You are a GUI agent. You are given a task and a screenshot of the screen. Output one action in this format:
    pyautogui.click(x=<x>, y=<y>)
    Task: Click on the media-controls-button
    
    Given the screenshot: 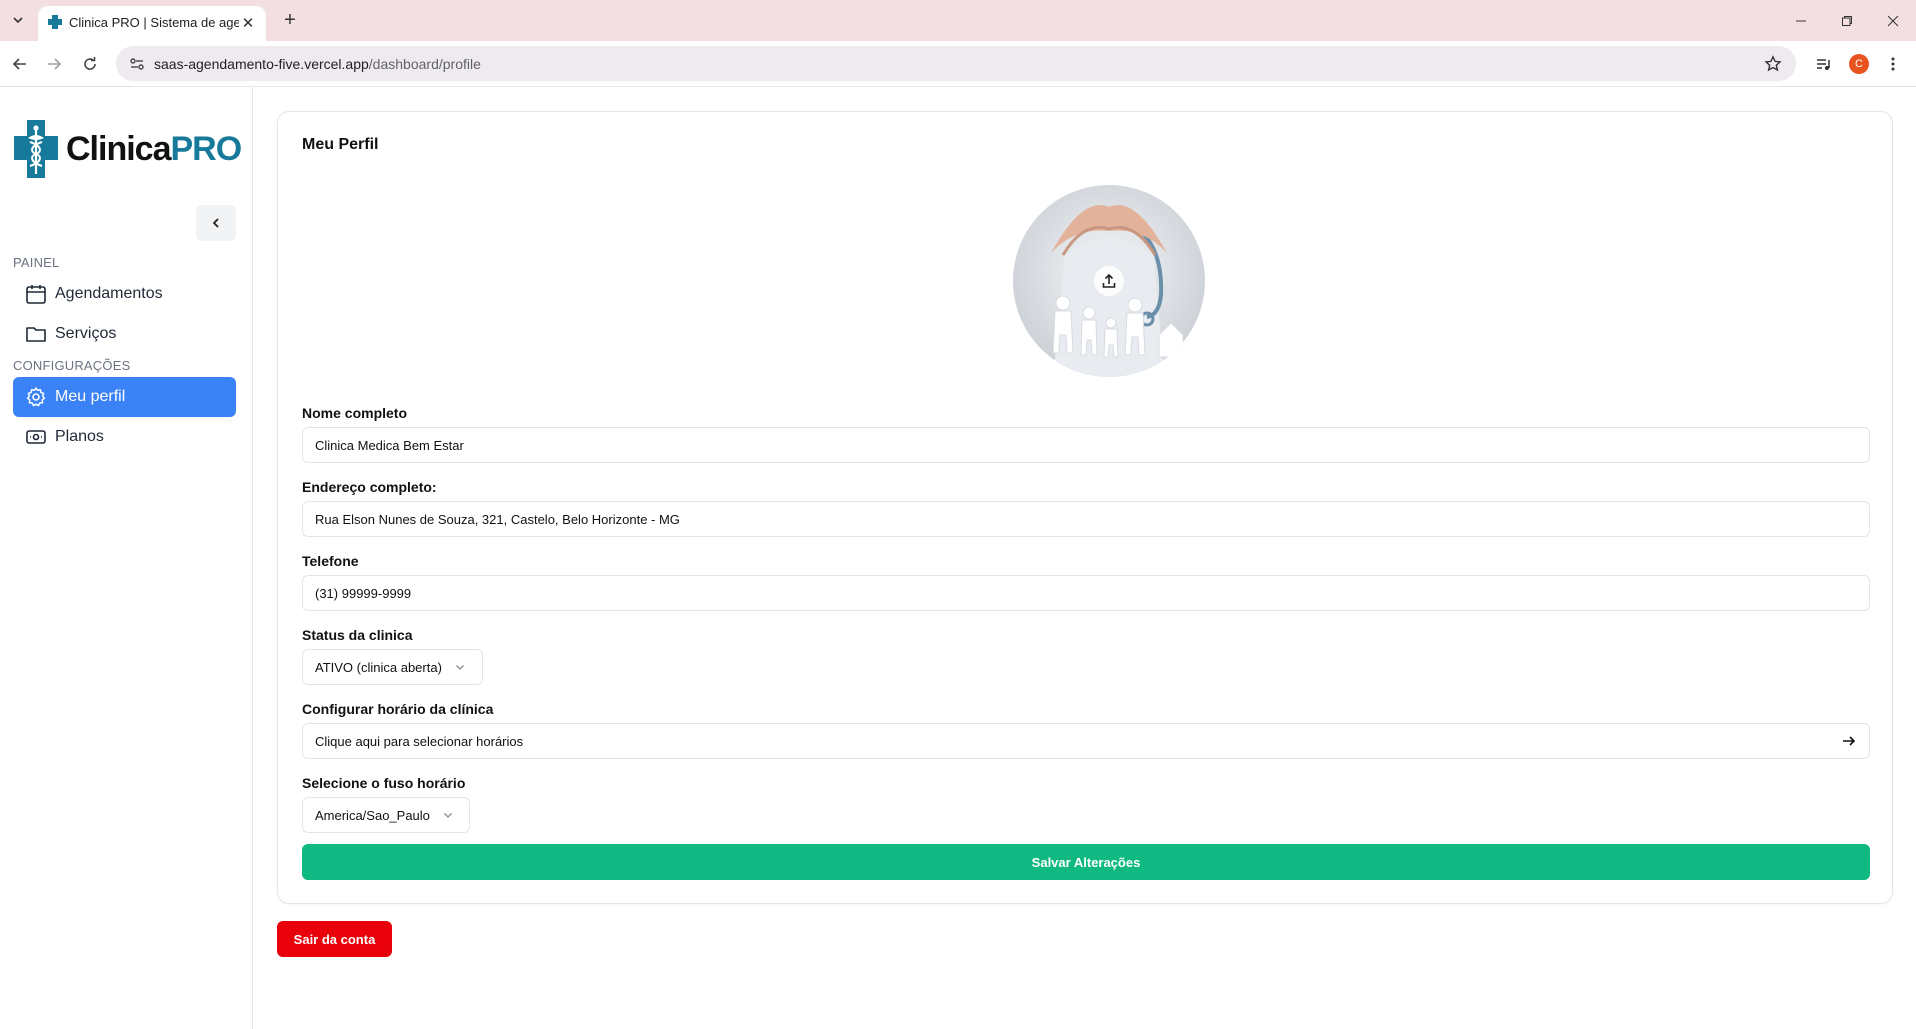 What is the action you would take?
    pyautogui.click(x=1823, y=64)
    